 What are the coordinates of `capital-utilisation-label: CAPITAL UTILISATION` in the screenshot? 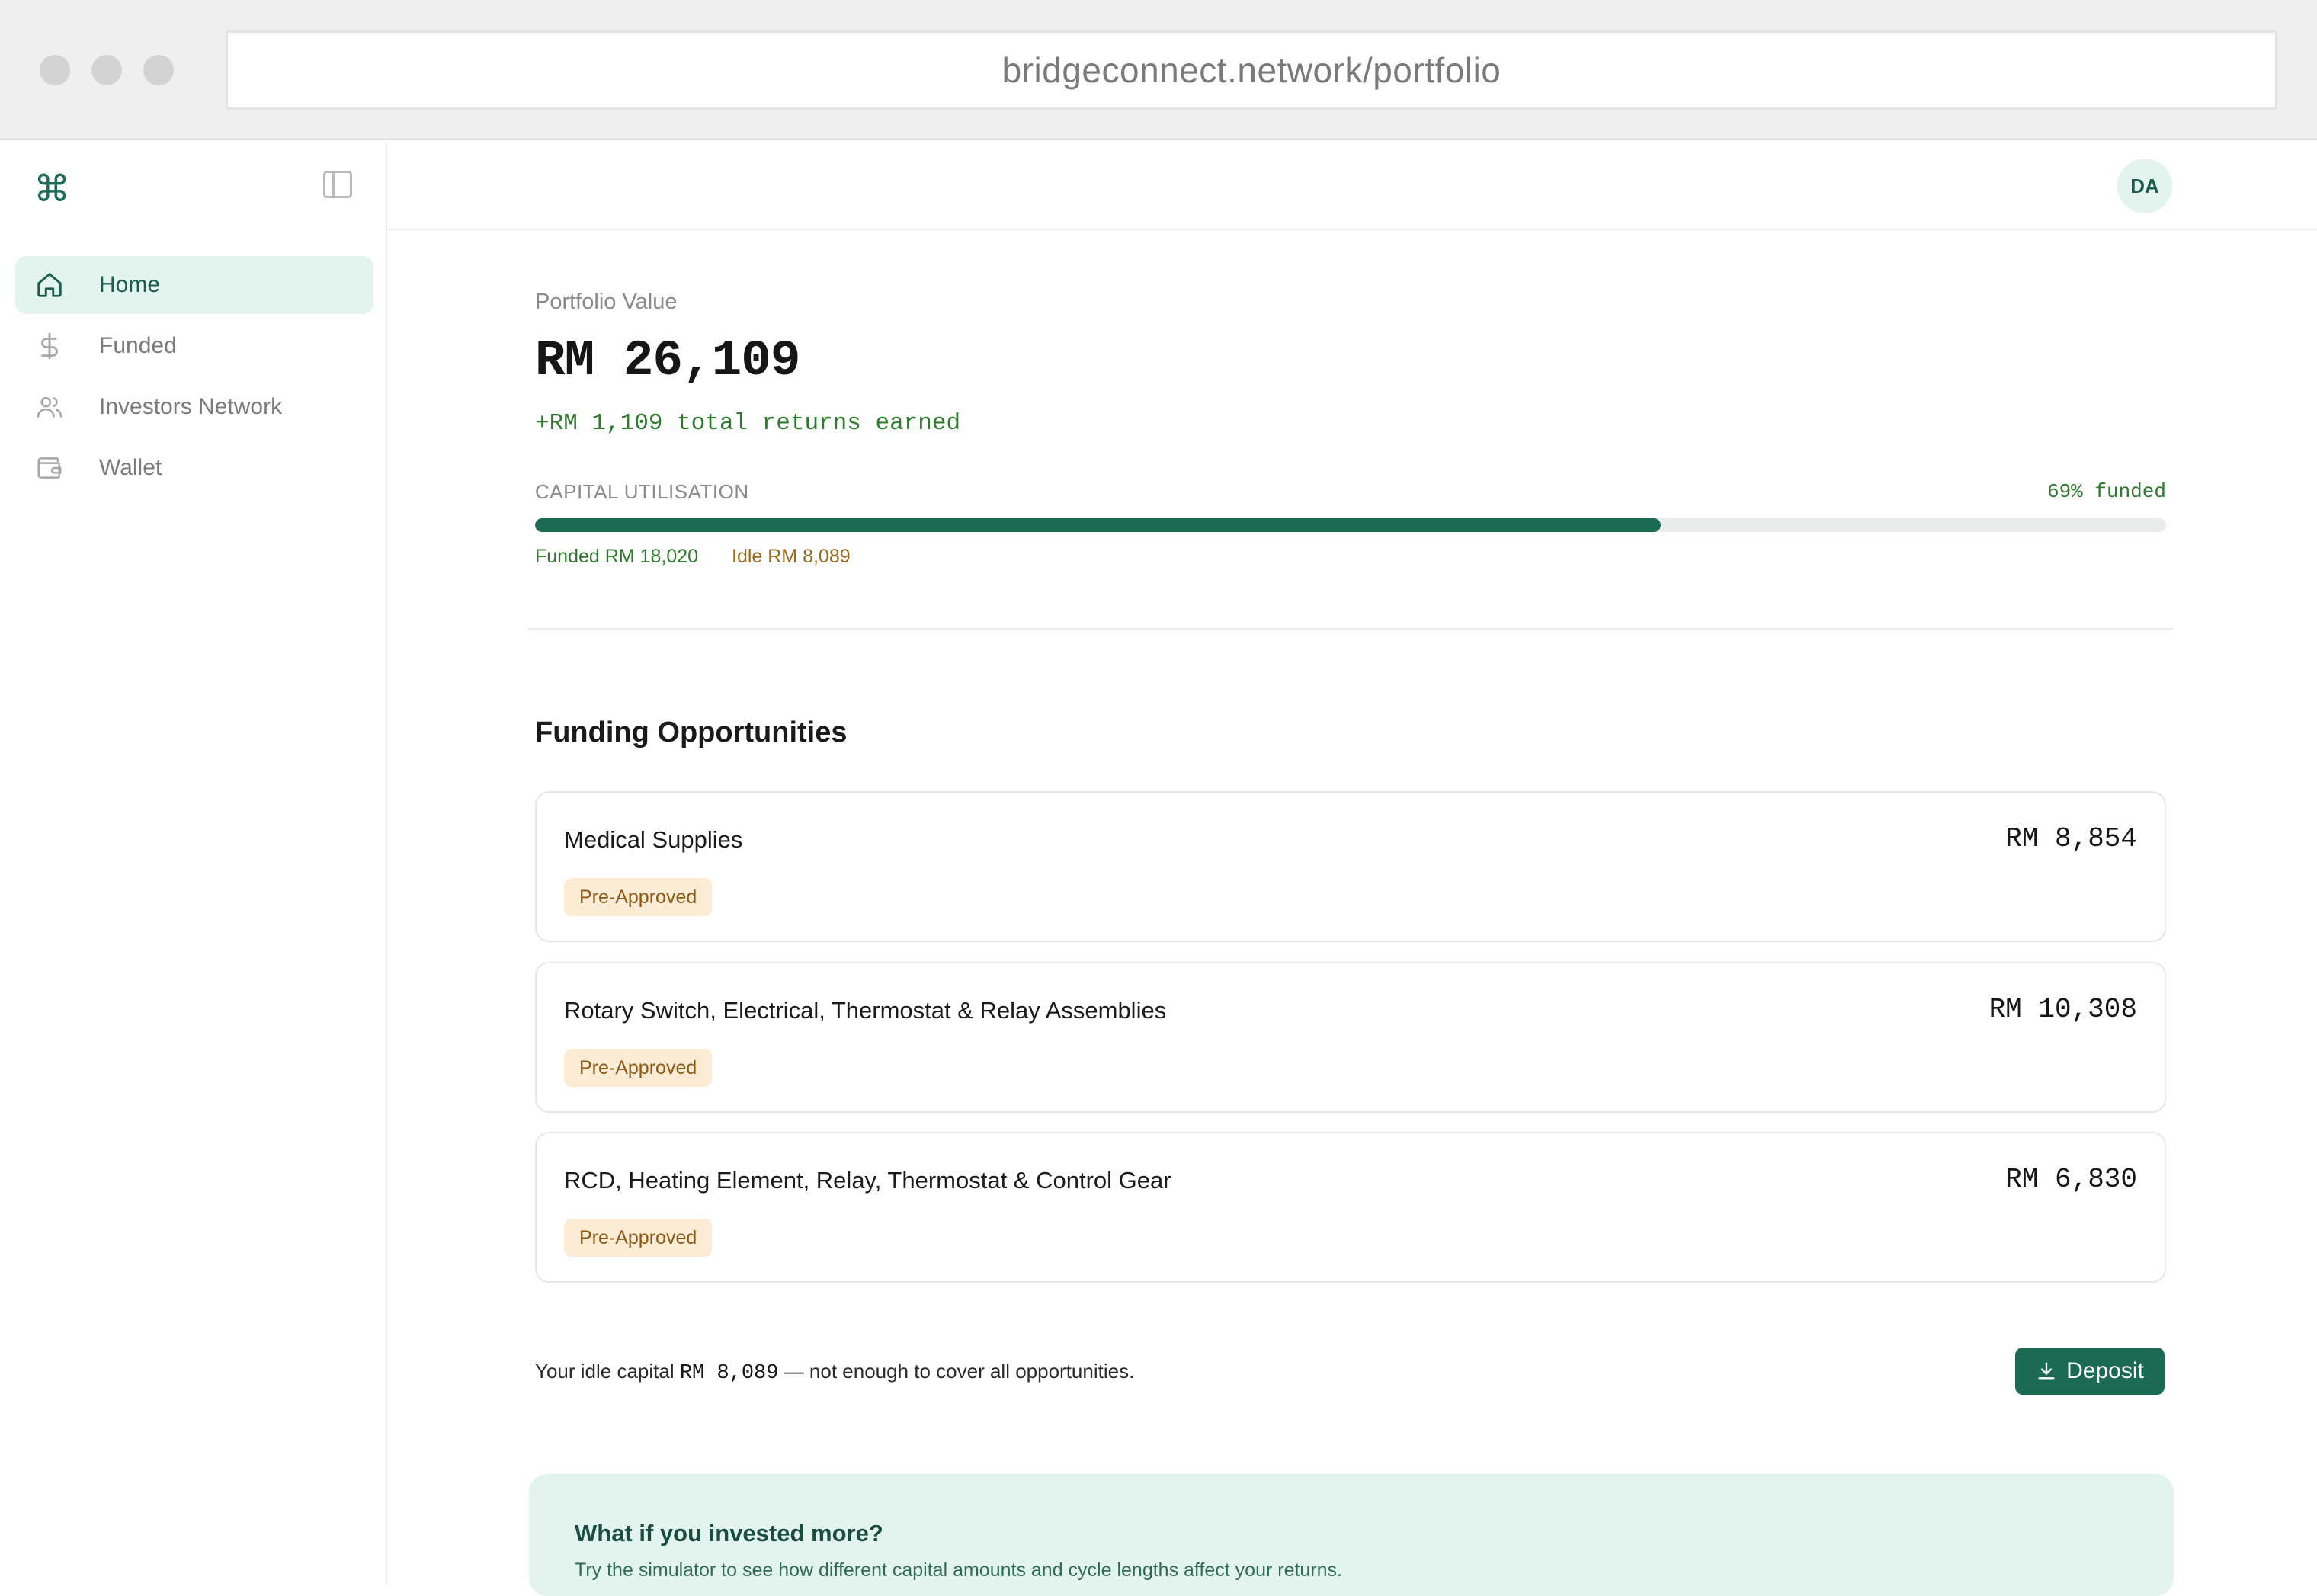 It's located at (642, 491).